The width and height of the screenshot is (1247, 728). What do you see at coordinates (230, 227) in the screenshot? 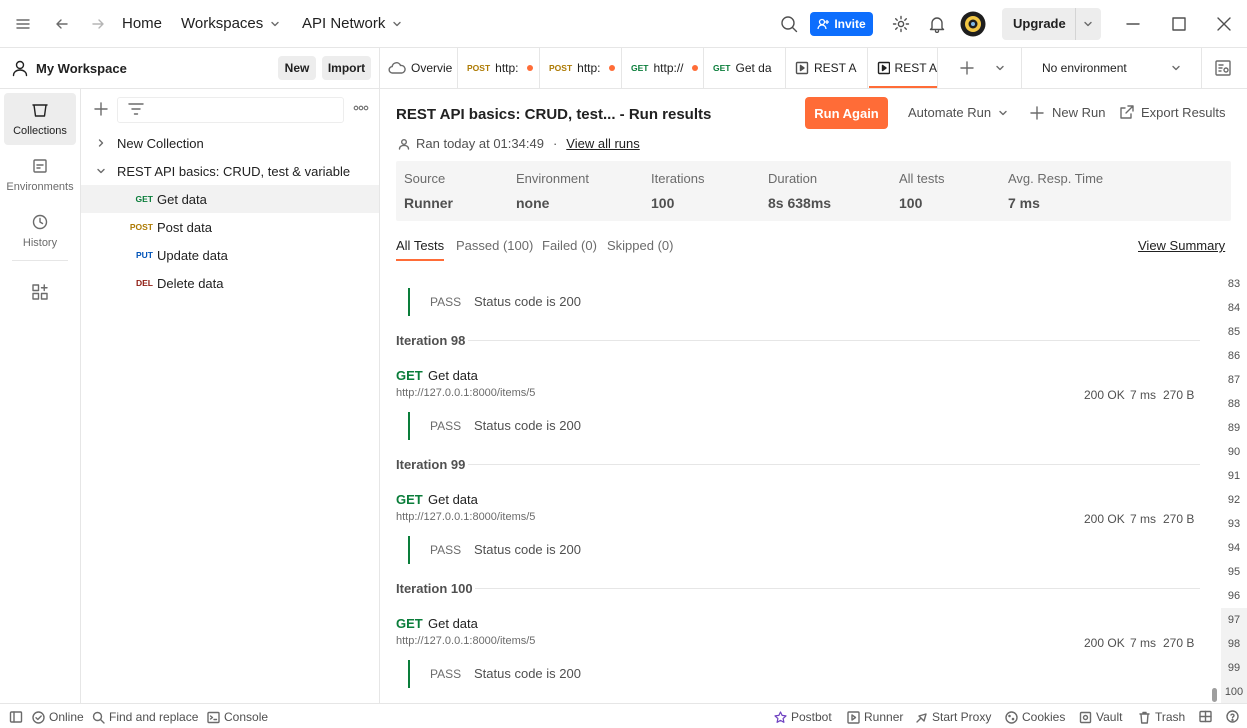
I see `request-item-post-data: POST Post data` at bounding box center [230, 227].